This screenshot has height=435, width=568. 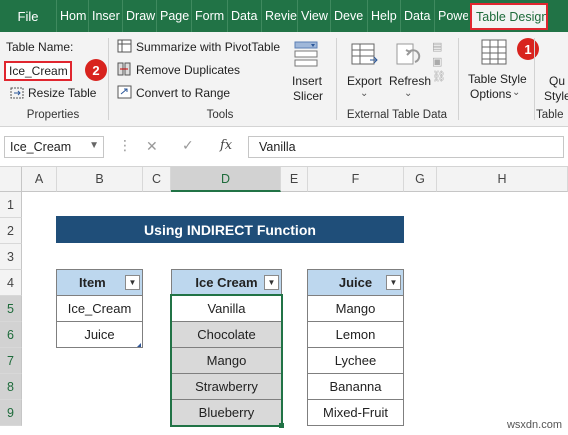 I want to click on insert-slicer-label-1: Insert, so click(x=307, y=81).